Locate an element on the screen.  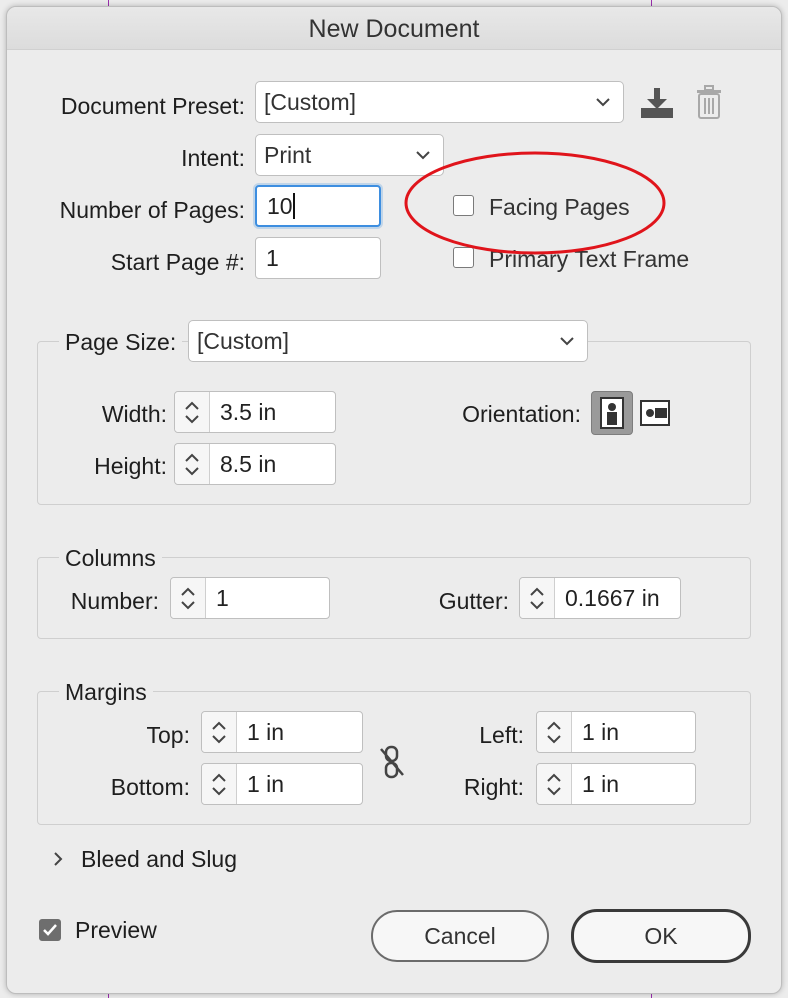
orientation-label: Orientation: is located at coordinates (521, 414).